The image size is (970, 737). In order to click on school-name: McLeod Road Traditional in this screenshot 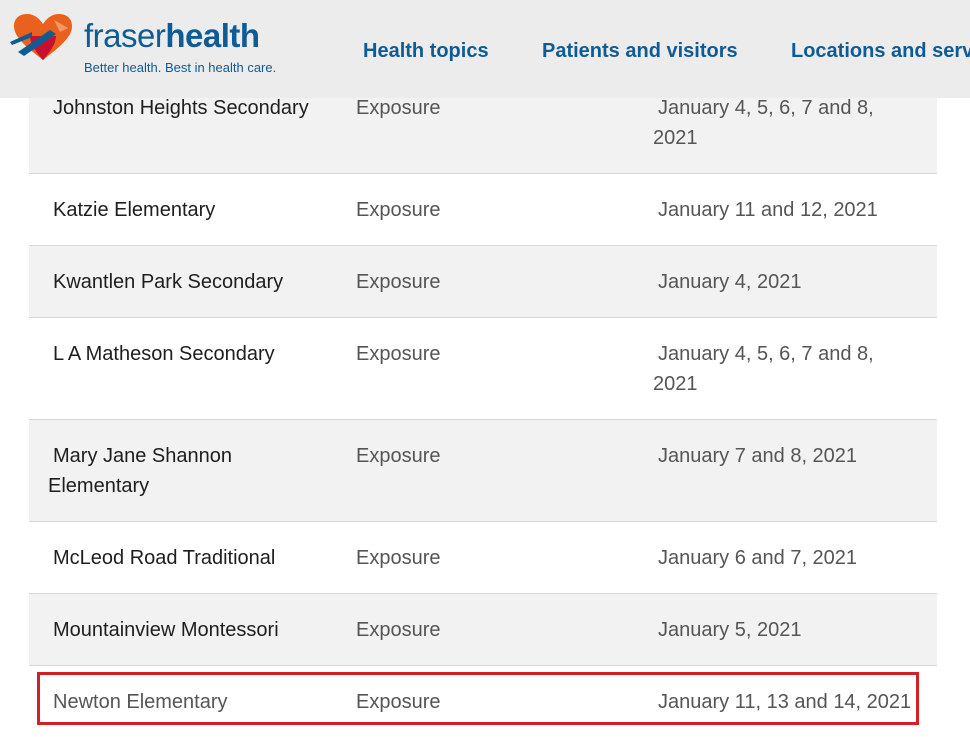, I will do `click(164, 558)`.